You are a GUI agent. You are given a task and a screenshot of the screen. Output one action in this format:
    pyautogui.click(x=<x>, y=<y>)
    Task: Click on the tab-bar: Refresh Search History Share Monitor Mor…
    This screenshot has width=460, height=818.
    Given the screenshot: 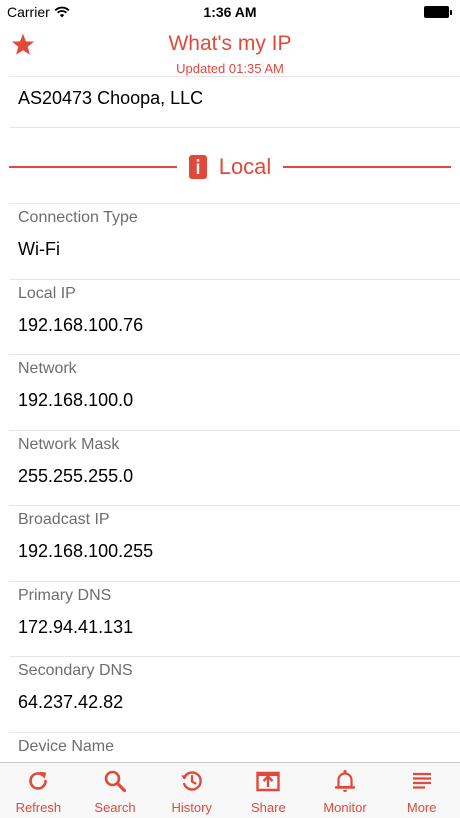 What is the action you would take?
    pyautogui.click(x=230, y=790)
    